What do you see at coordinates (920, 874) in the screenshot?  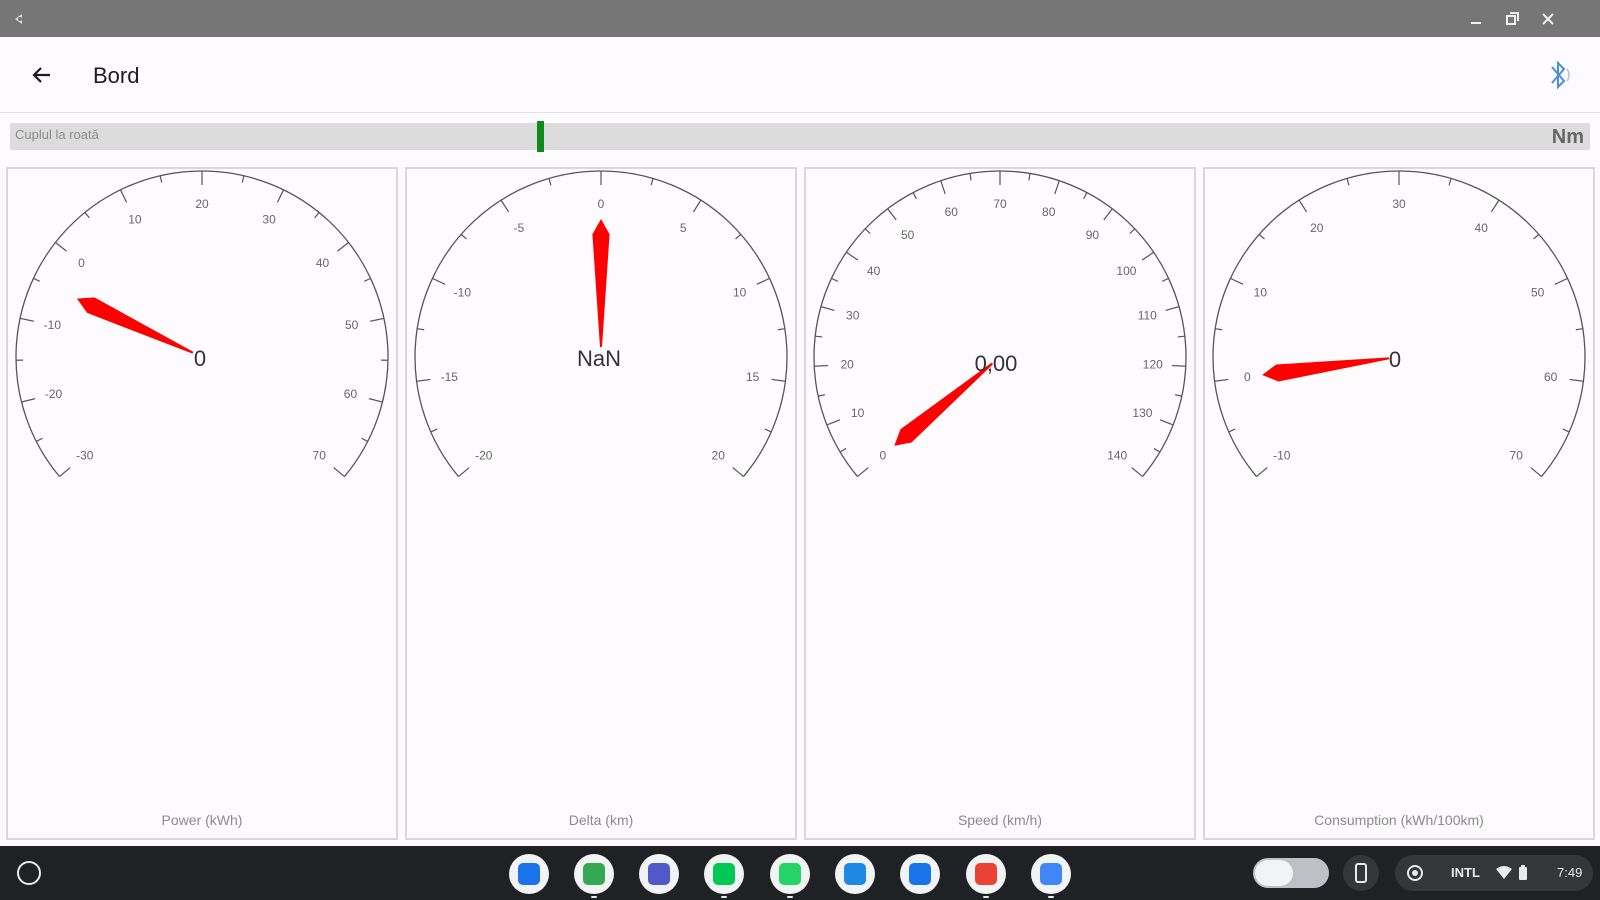 I see `messages-app` at bounding box center [920, 874].